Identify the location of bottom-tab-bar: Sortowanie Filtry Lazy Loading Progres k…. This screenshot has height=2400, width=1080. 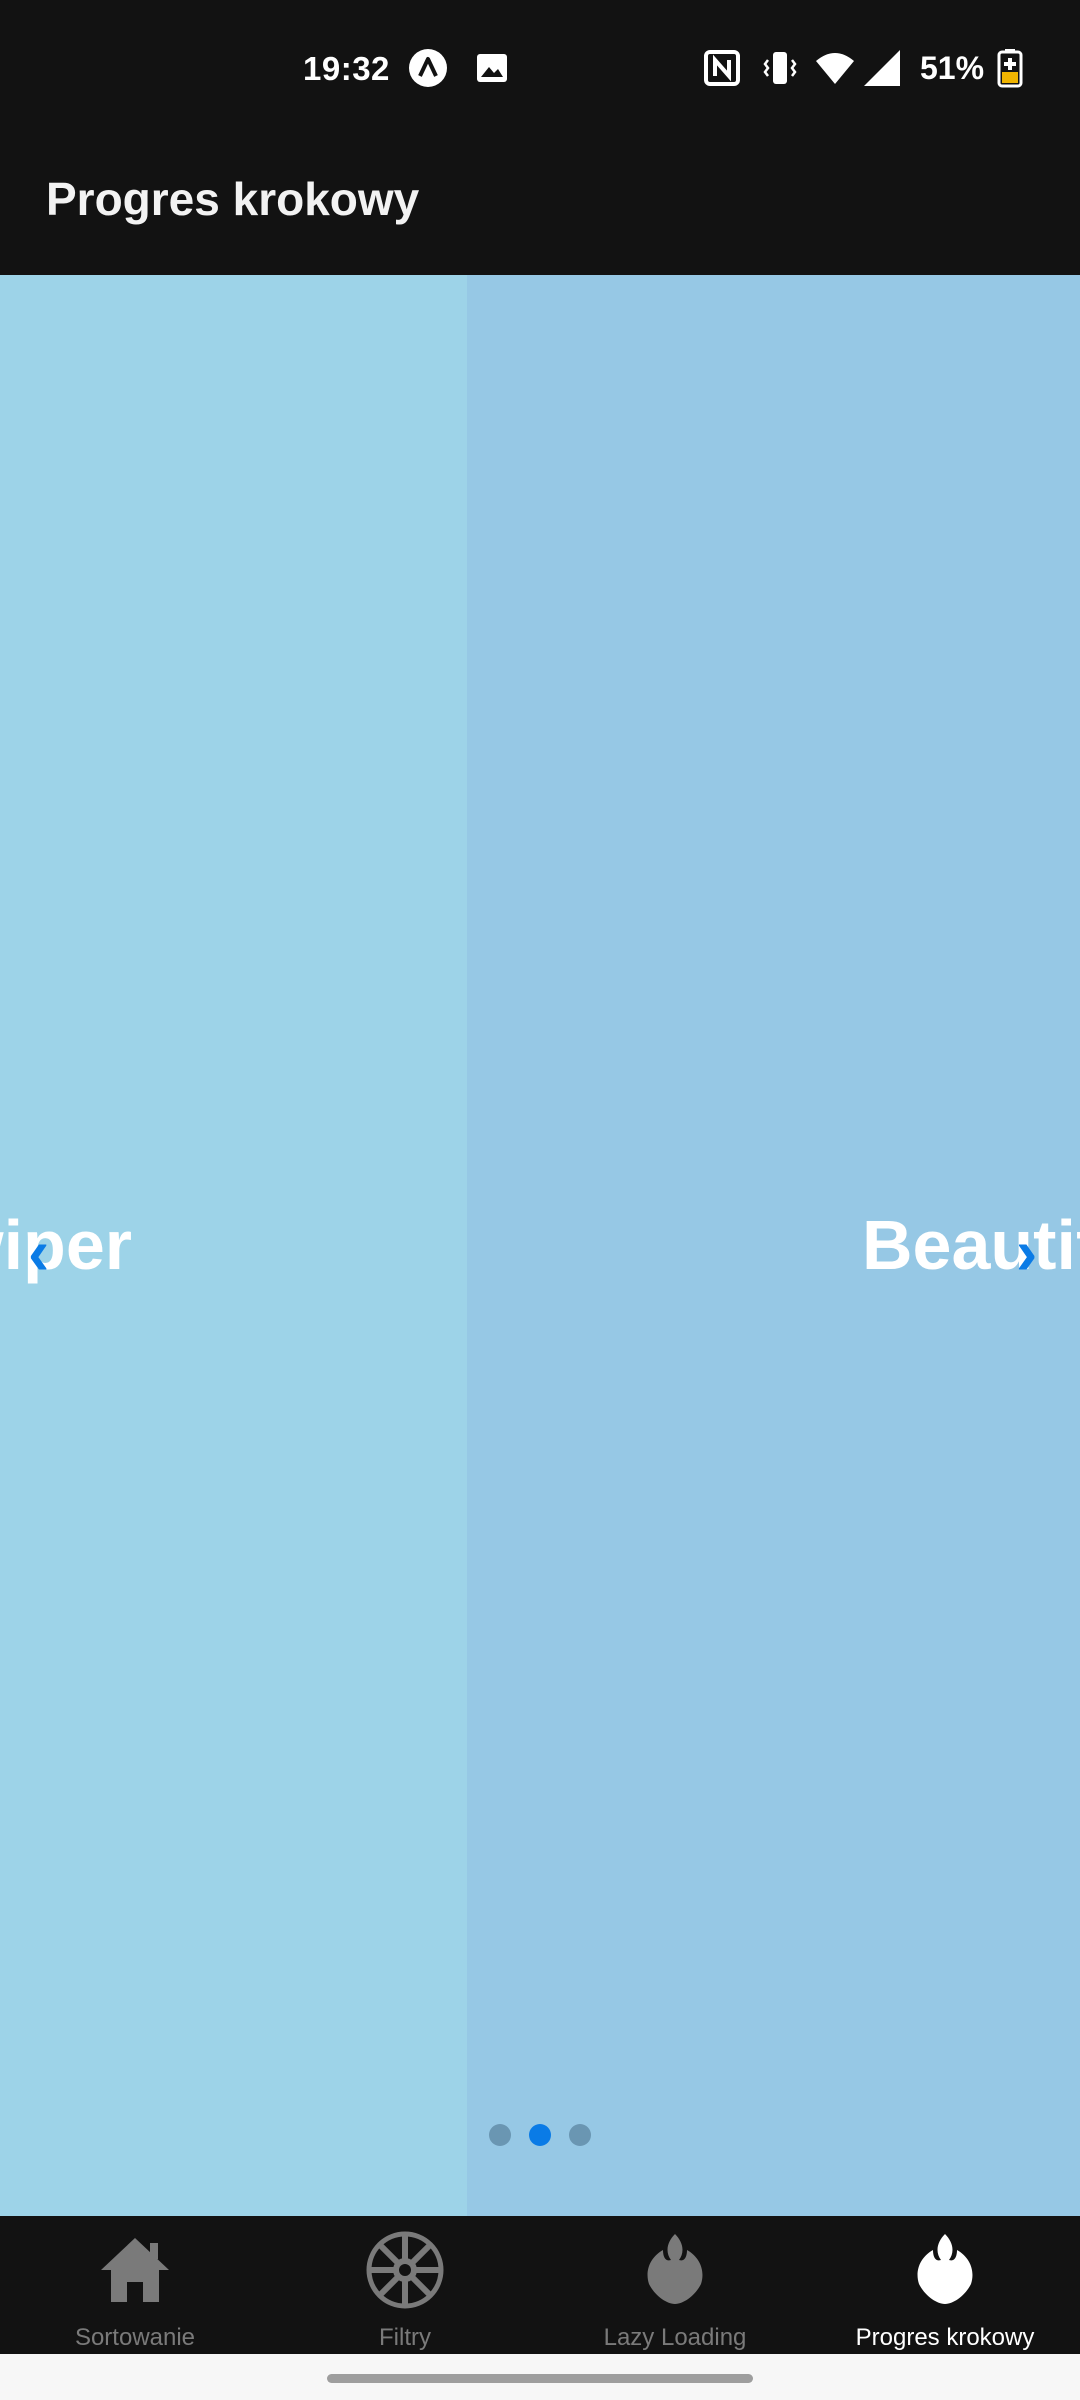
(540, 2285).